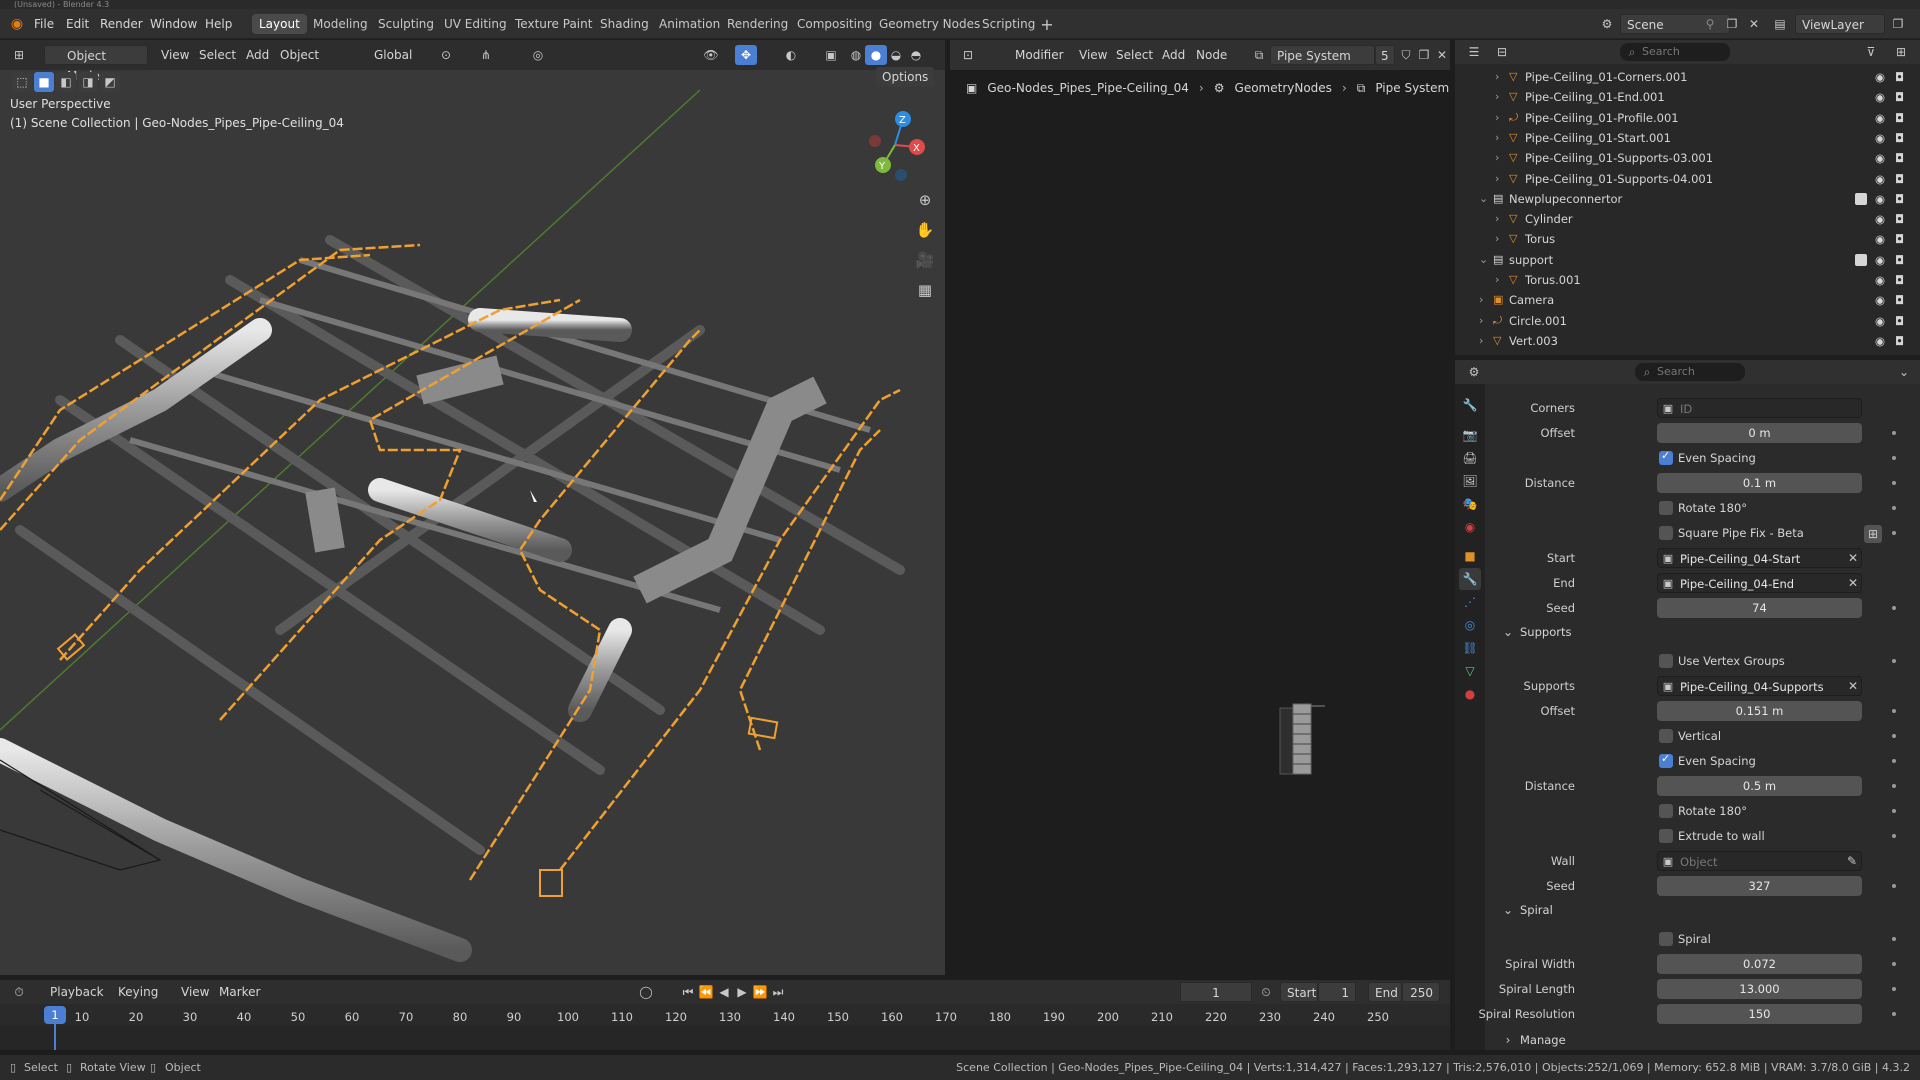 The height and width of the screenshot is (1080, 1920). Describe the element at coordinates (1759, 608) in the screenshot. I see `seed-field: 74` at that location.